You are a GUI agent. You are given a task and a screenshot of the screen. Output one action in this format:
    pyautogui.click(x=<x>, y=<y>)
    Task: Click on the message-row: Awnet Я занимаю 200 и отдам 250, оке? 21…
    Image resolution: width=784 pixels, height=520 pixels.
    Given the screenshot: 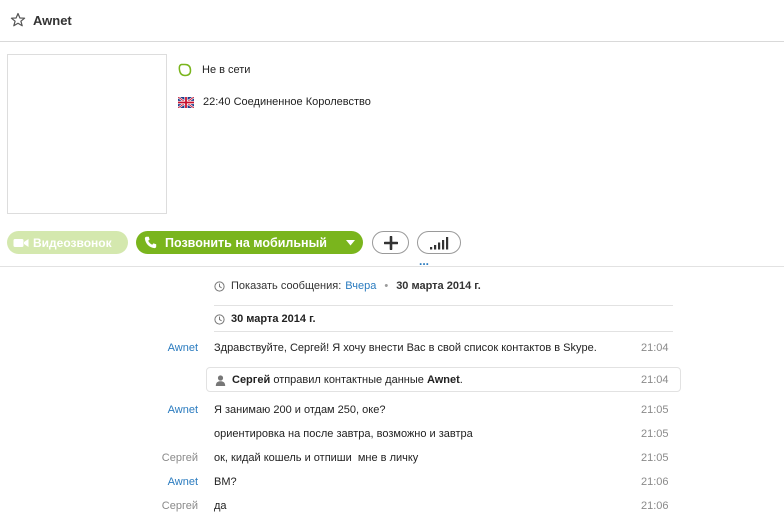 What is the action you would take?
    pyautogui.click(x=392, y=411)
    